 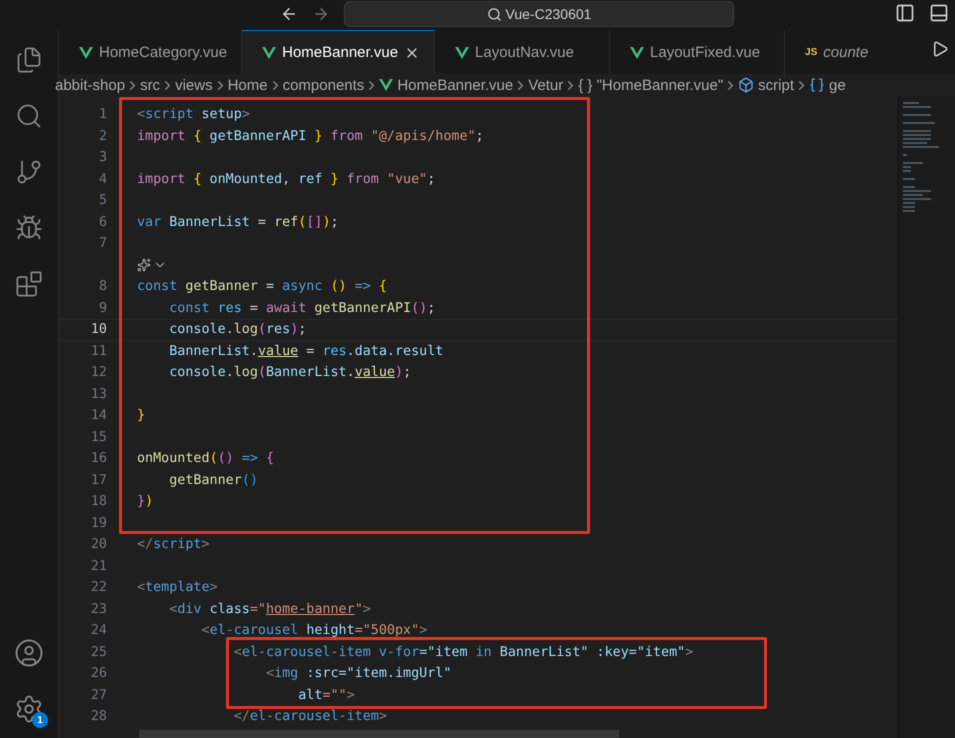 What do you see at coordinates (776, 85) in the screenshot?
I see `breadcrumb-item: script` at bounding box center [776, 85].